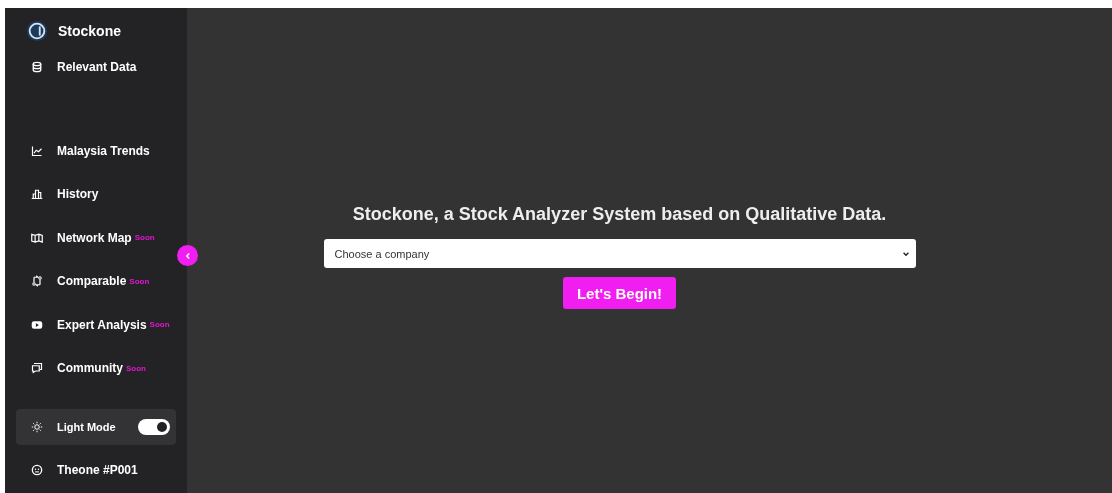  I want to click on nav-item: Community Soon, so click(96, 368).